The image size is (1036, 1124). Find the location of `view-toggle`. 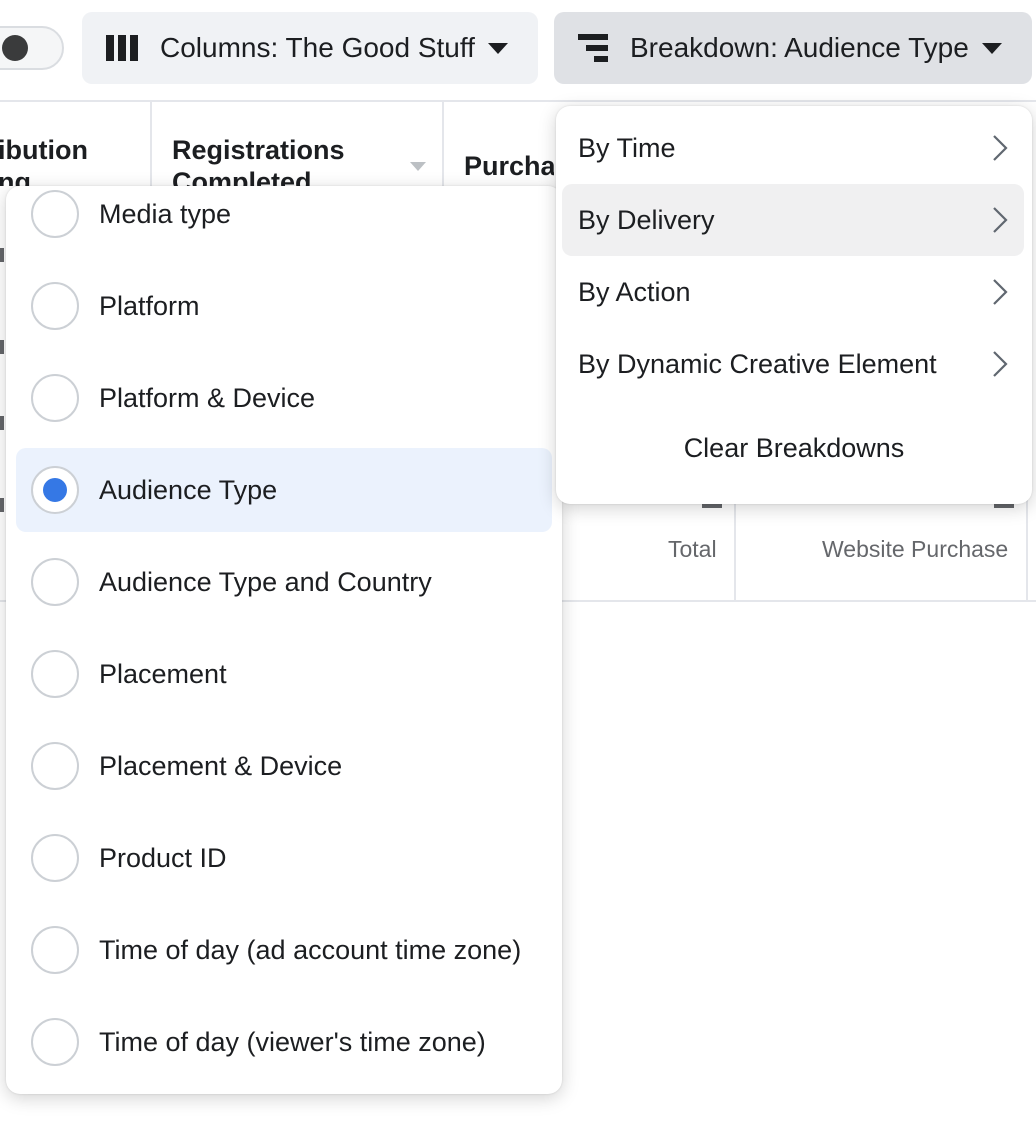

view-toggle is located at coordinates (32, 48).